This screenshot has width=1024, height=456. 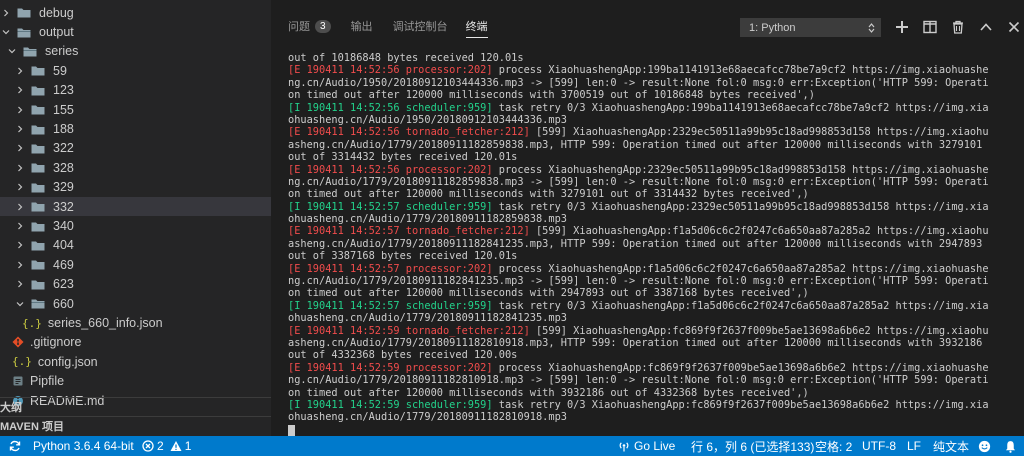 I want to click on tab-problems: 问题 3, so click(x=309, y=26).